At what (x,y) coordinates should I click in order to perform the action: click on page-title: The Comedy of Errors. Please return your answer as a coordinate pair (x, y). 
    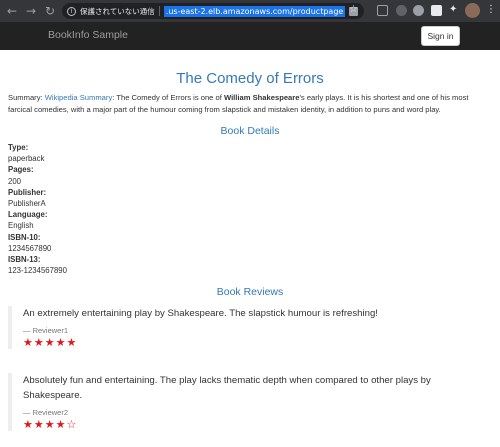
    Looking at the image, I should click on (250, 78).